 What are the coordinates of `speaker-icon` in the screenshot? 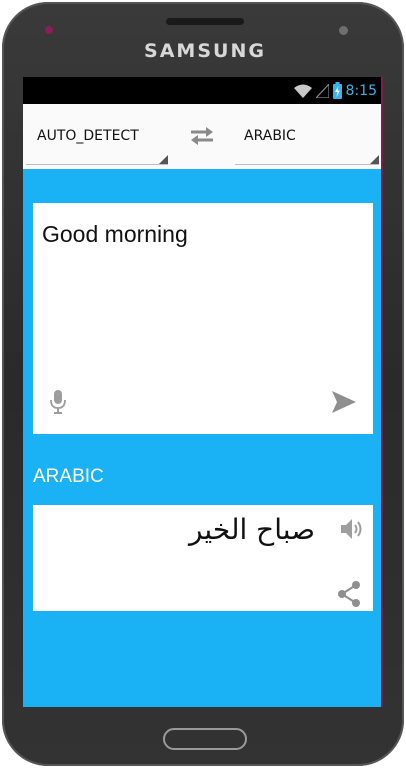 It's located at (352, 529).